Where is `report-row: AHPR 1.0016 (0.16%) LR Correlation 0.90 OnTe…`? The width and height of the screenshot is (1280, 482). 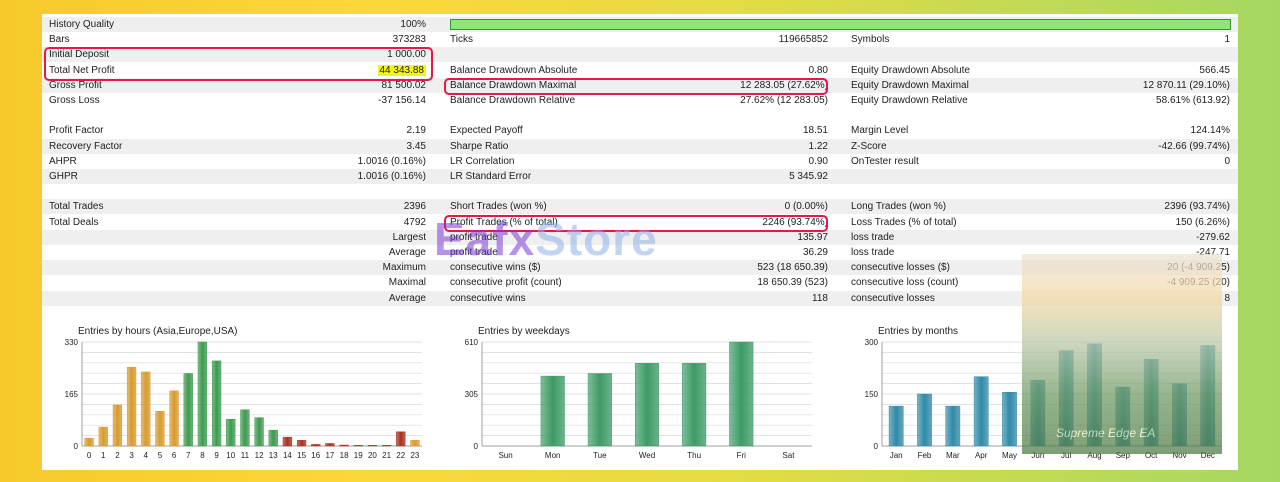
report-row: AHPR 1.0016 (0.16%) LR Correlation 0.90 OnTe… is located at coordinates (640, 161).